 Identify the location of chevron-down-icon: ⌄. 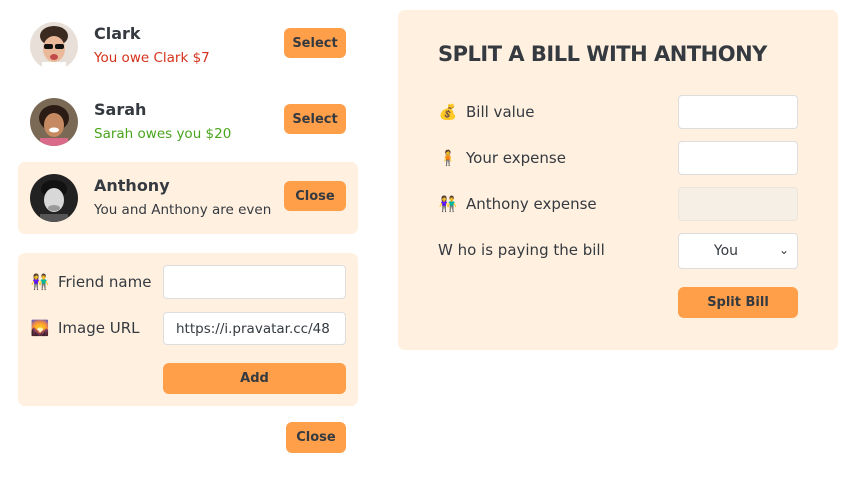
(783, 250).